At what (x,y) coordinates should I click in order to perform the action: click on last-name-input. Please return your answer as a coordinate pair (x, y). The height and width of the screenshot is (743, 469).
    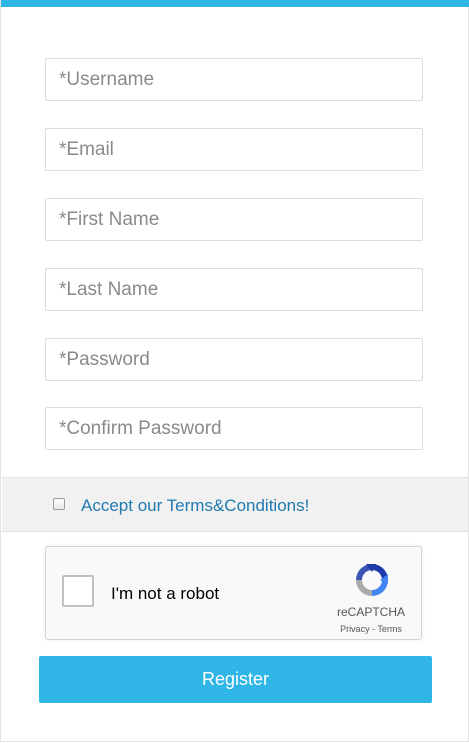
    Looking at the image, I should click on (234, 289).